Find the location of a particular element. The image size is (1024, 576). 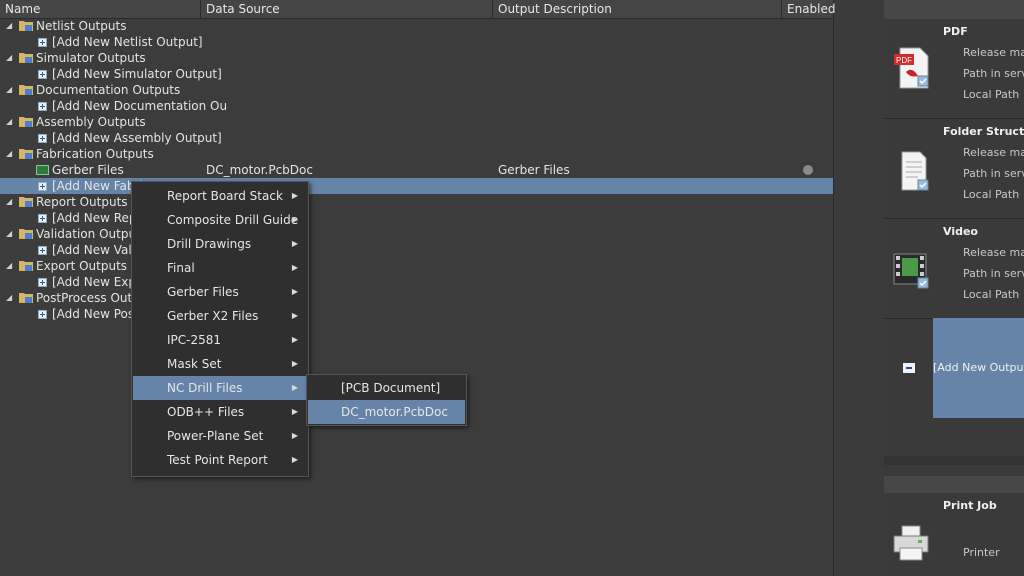

submenu-item-dc-motor-pcbdoc: DC_motor.PcbDoc is located at coordinates (386, 412).